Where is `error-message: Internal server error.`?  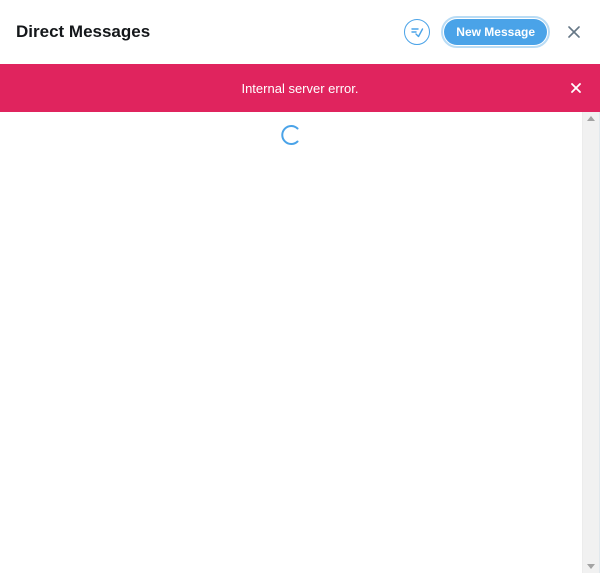 error-message: Internal server error. is located at coordinates (300, 88).